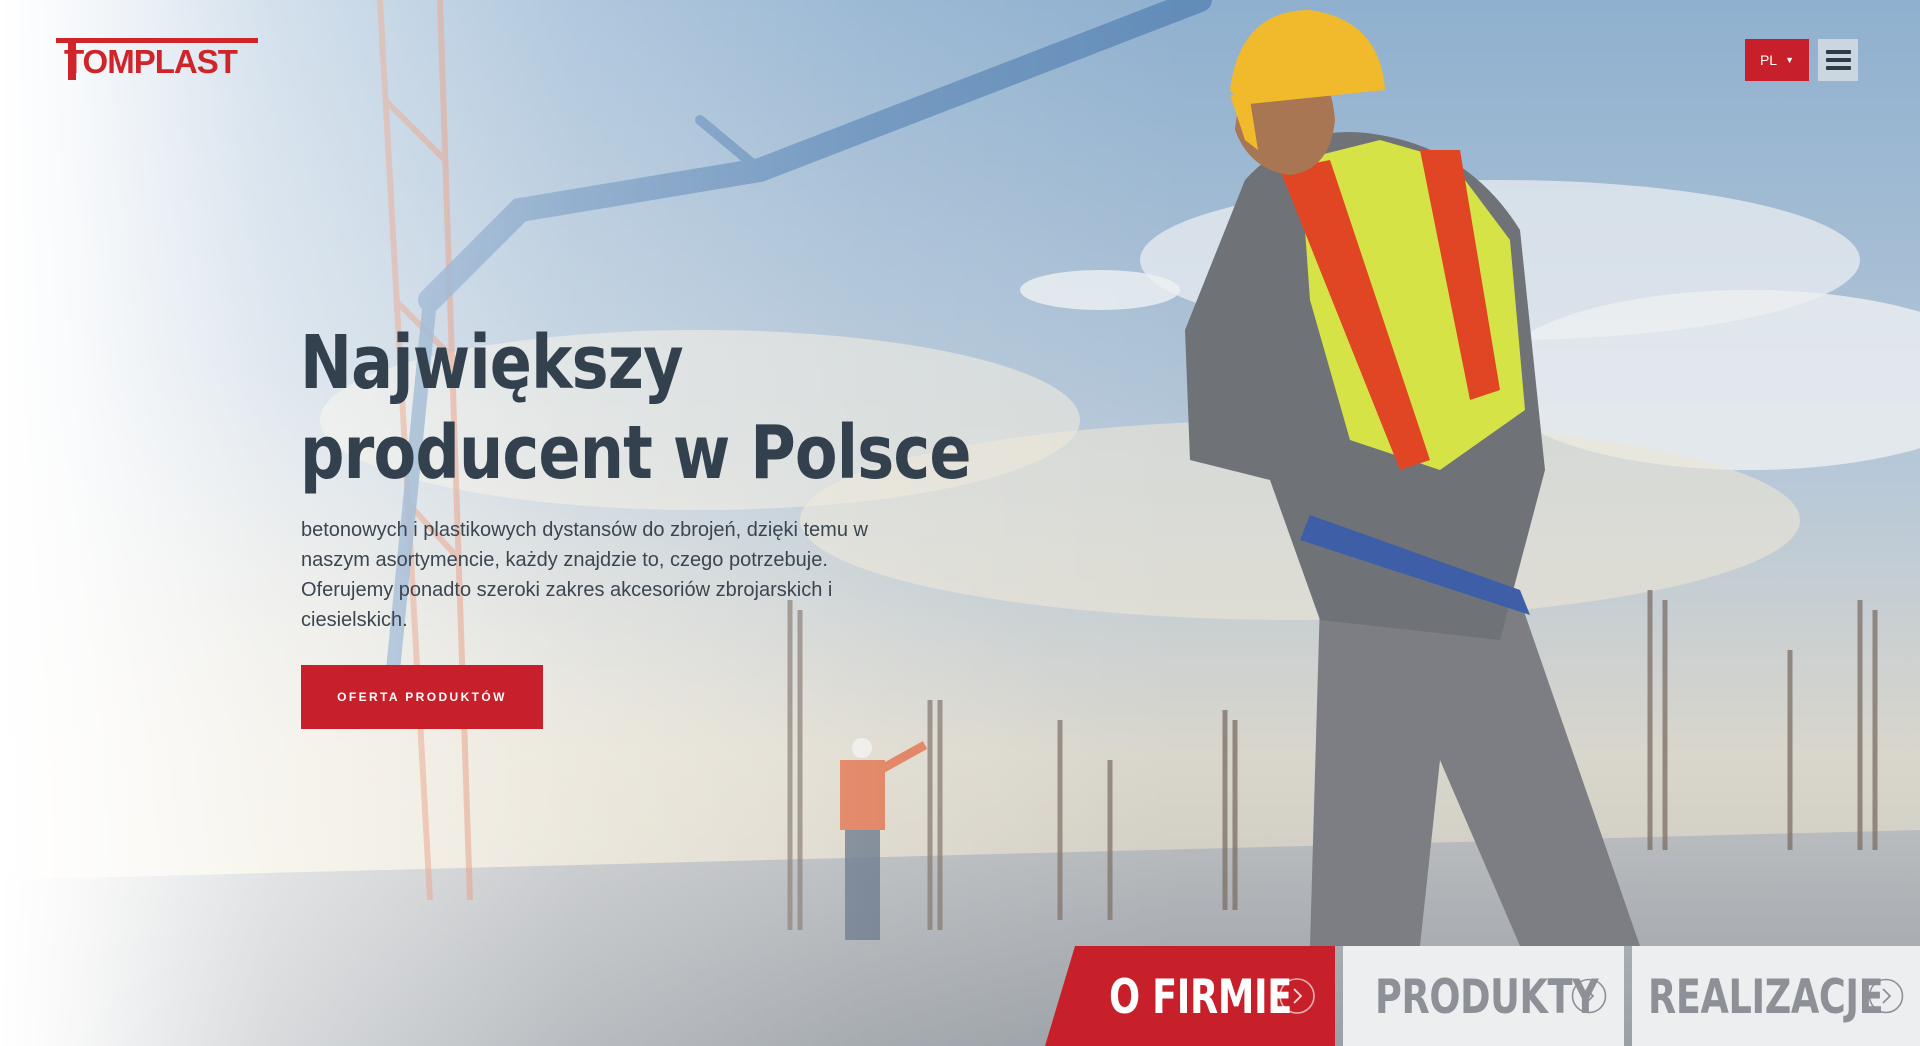  I want to click on headline-line-1: Największy, so click(492, 363).